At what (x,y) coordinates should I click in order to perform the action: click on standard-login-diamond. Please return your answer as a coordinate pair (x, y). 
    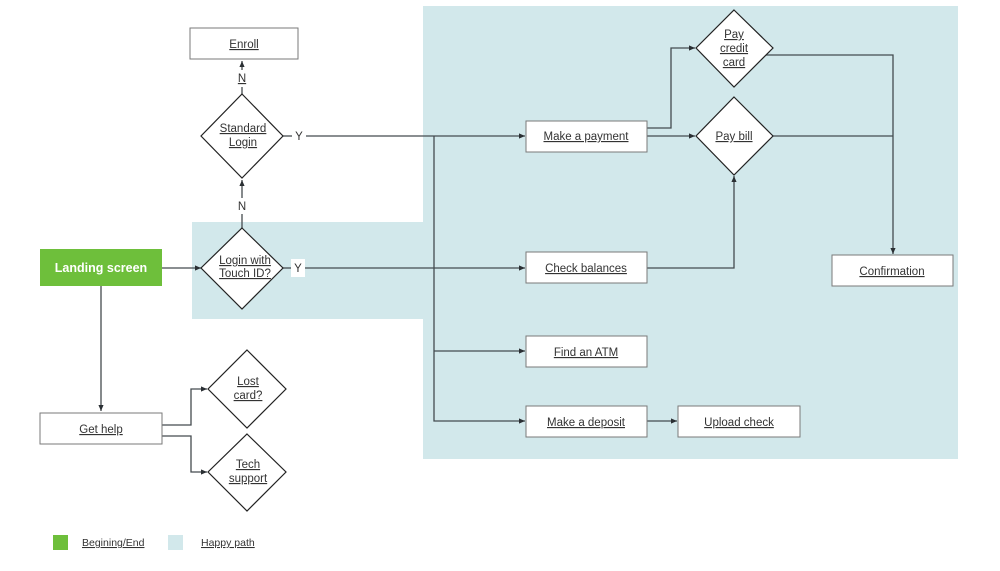
    Looking at the image, I should click on (242, 136).